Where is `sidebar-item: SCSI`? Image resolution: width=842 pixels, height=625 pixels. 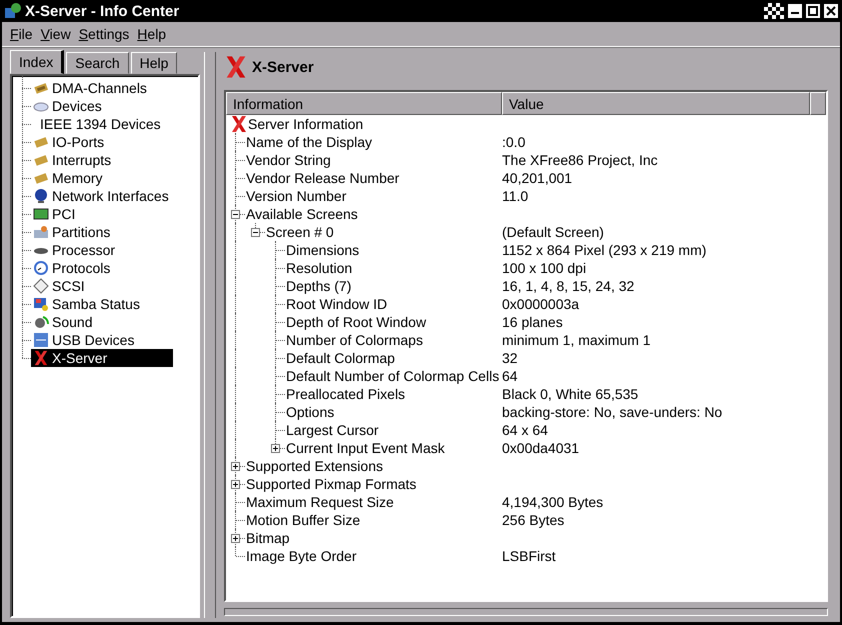
sidebar-item: SCSI is located at coordinates (59, 286).